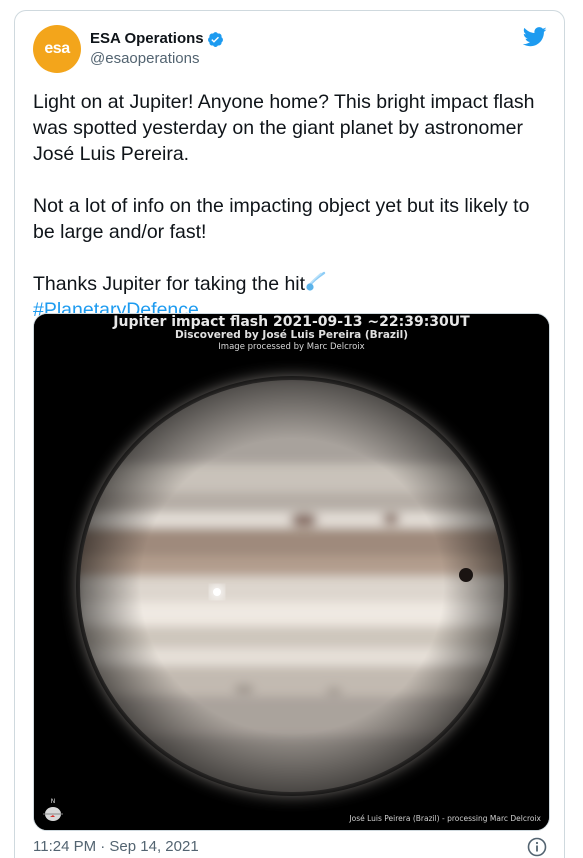  Describe the element at coordinates (535, 37) in the screenshot. I see `twitter-bird-icon` at that location.